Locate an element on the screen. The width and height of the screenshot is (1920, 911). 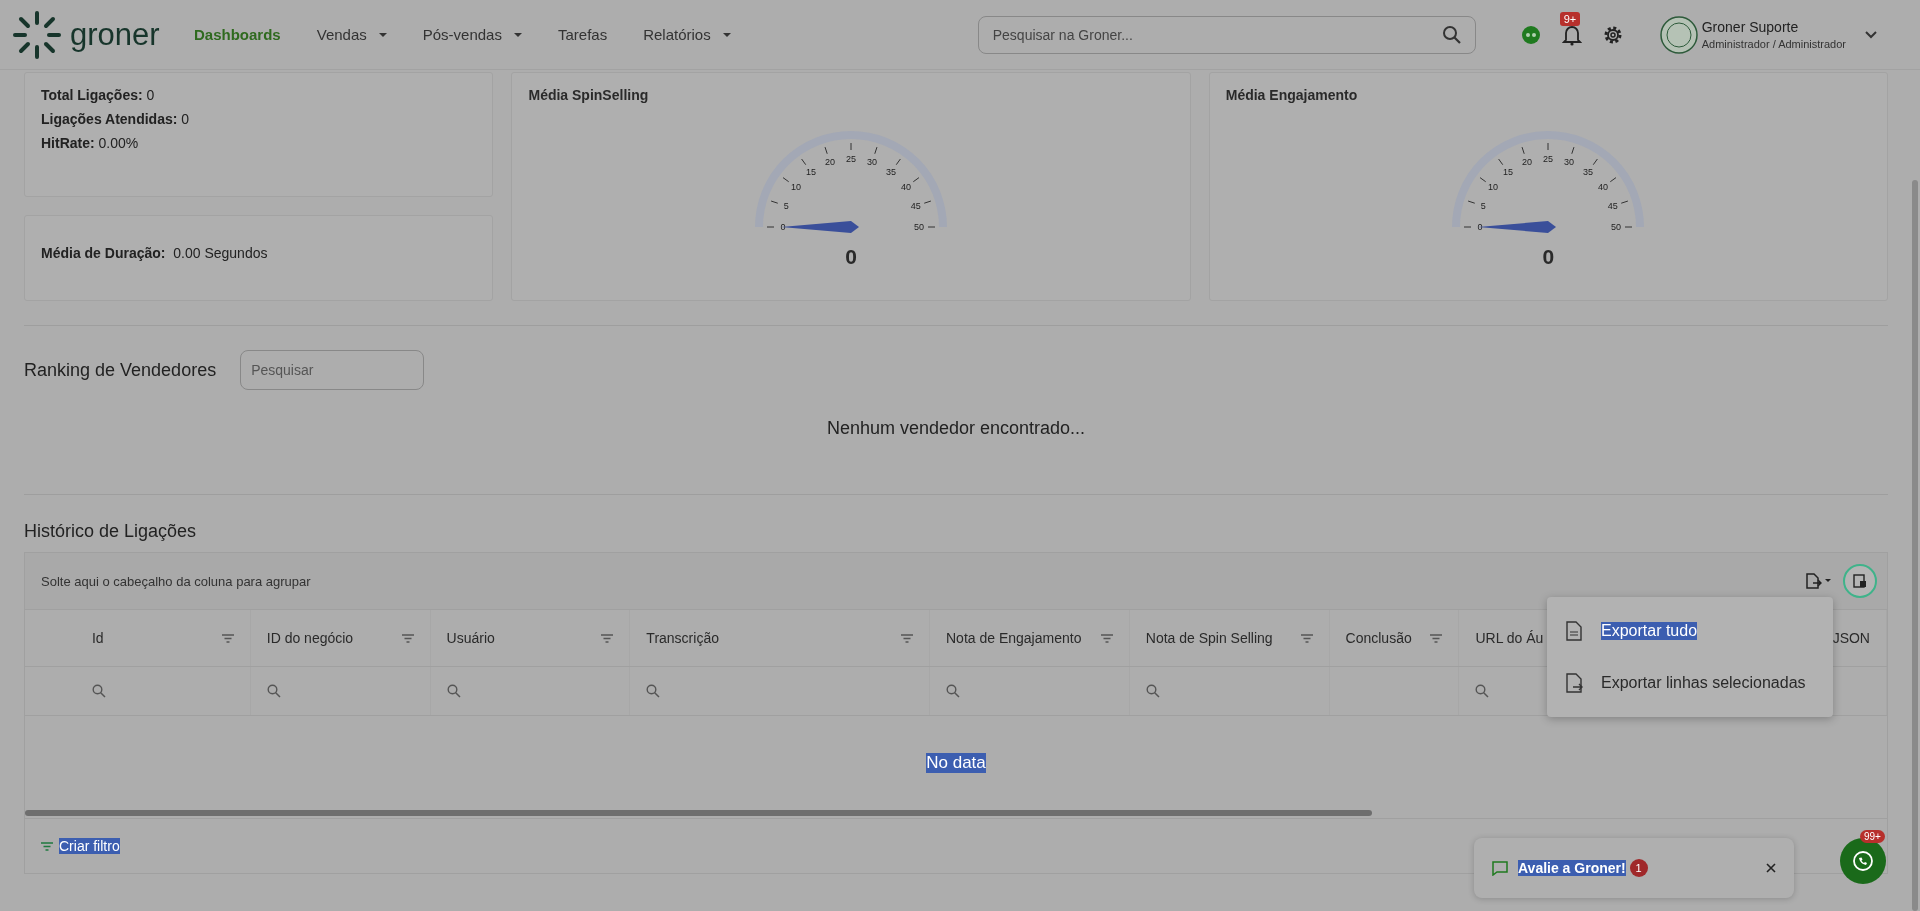
column-header: URL do Áu is located at coordinates (1509, 638).